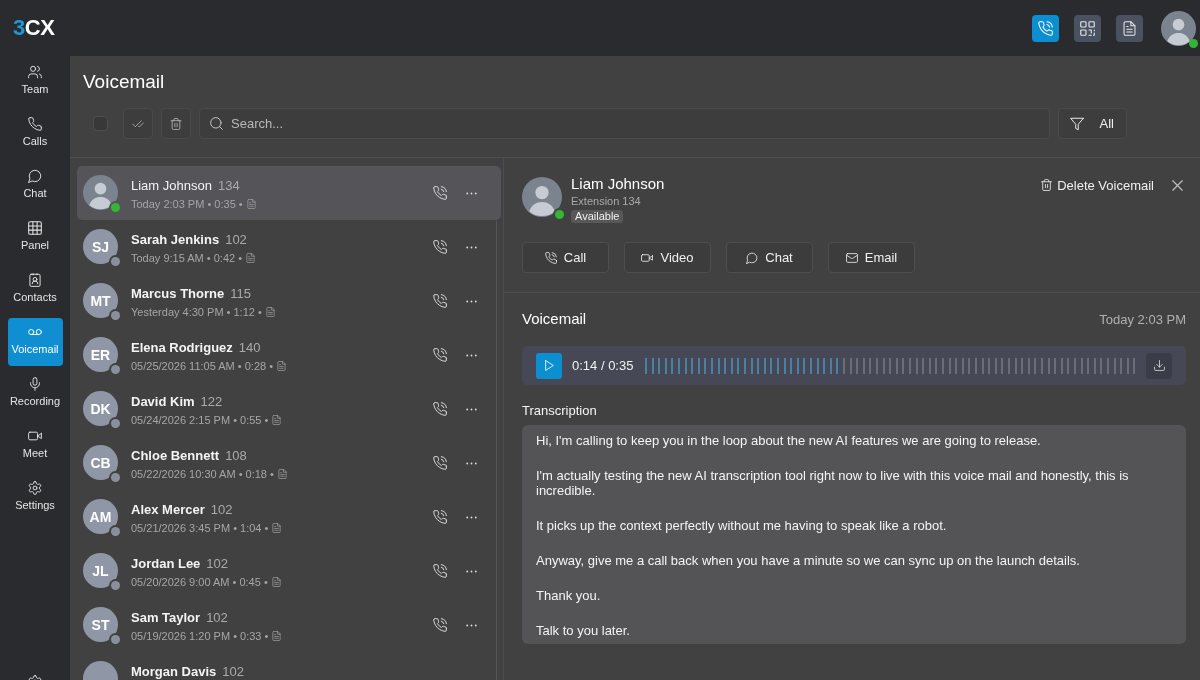  What do you see at coordinates (565, 257) in the screenshot?
I see `call-button: Call` at bounding box center [565, 257].